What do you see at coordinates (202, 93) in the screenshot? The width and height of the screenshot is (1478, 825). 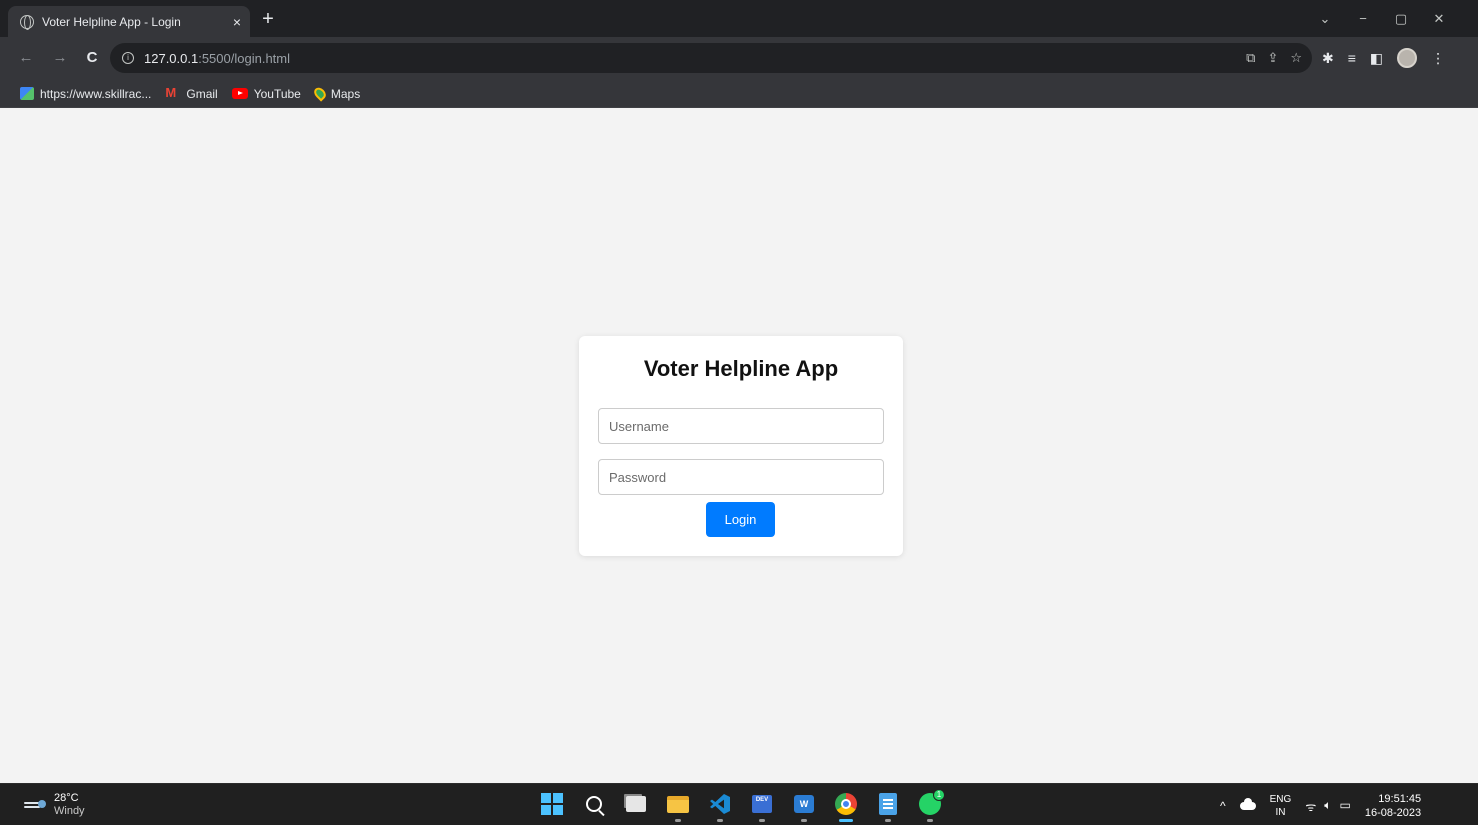 I see `bookmark-label: Gmail` at bounding box center [202, 93].